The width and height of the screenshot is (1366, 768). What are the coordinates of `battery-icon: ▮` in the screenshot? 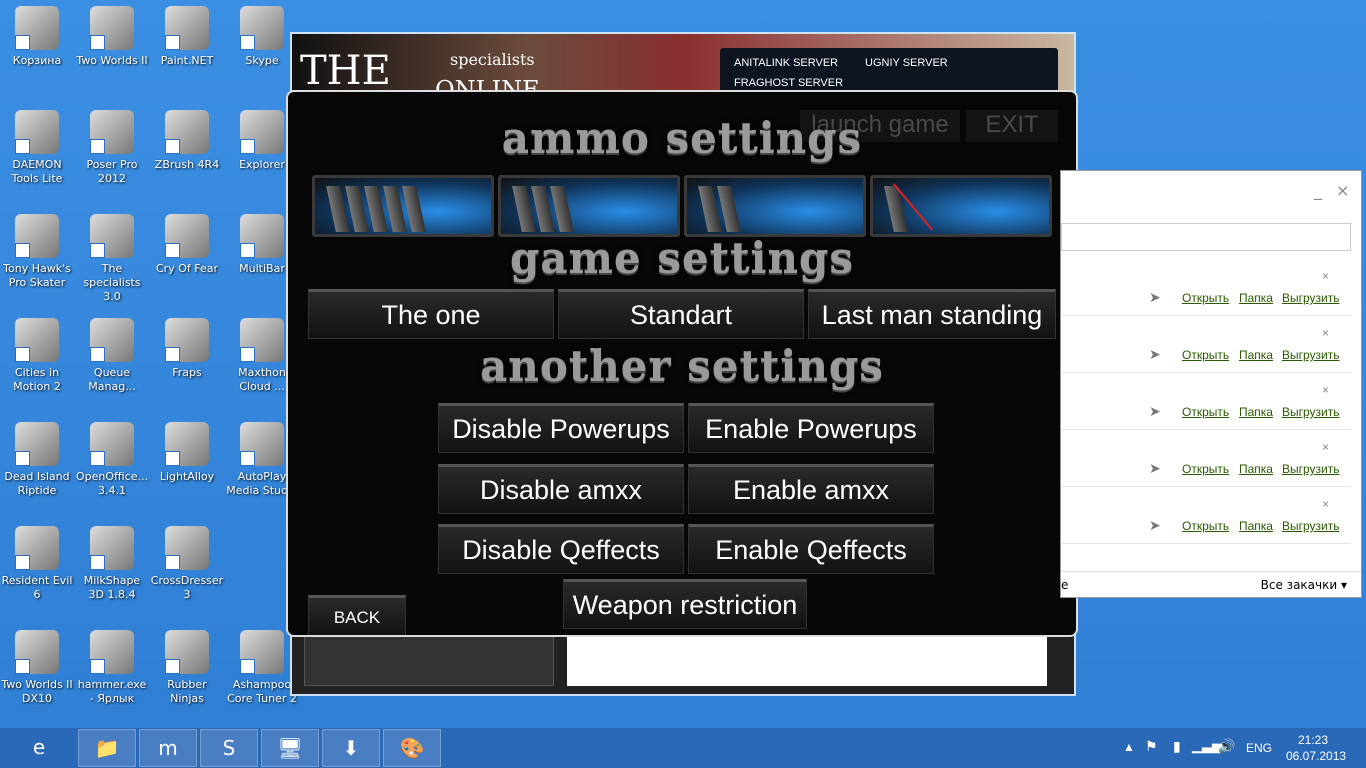 It's located at (1177, 746).